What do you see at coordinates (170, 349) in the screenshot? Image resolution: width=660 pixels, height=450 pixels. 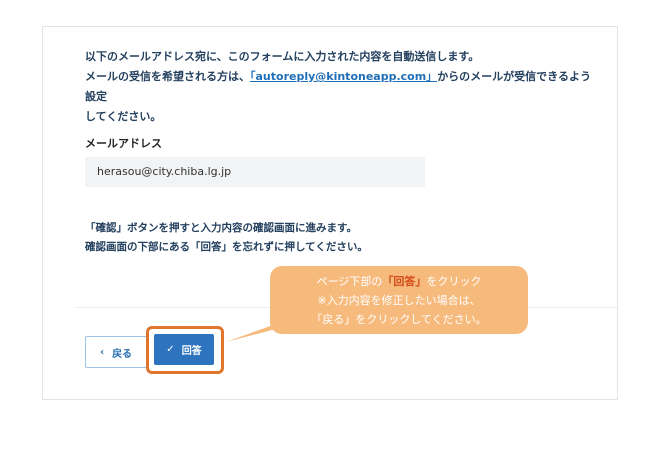 I see `check-icon: ✓` at bounding box center [170, 349].